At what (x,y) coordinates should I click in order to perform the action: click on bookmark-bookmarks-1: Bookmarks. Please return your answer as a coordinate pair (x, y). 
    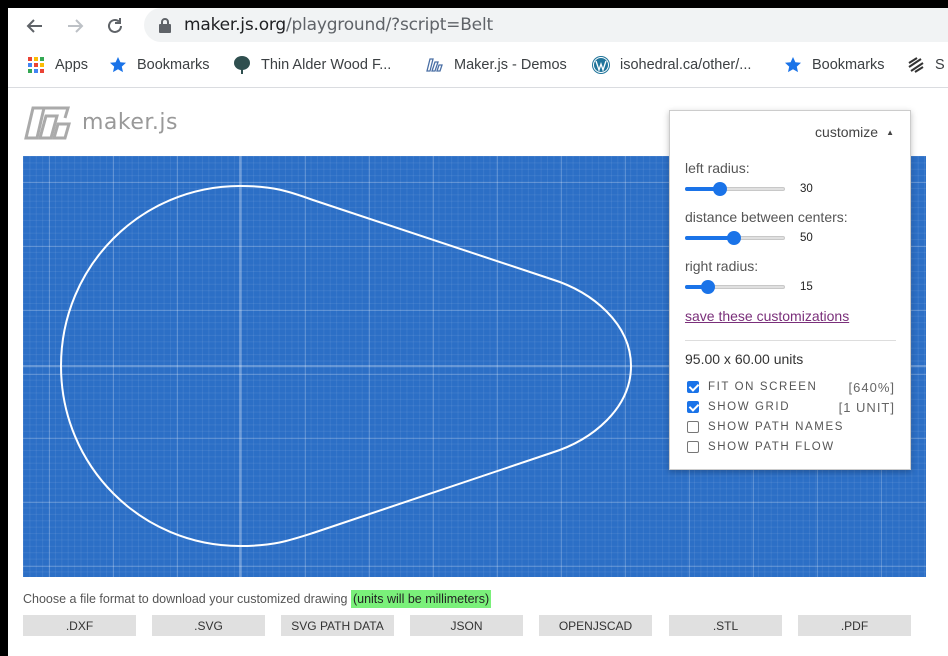
    Looking at the image, I should click on (159, 65).